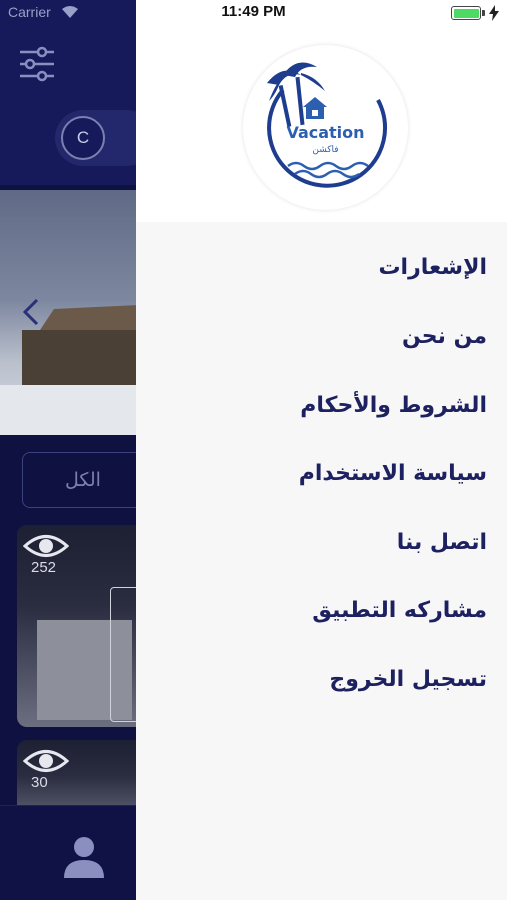  I want to click on currency-symbol: C, so click(83, 138).